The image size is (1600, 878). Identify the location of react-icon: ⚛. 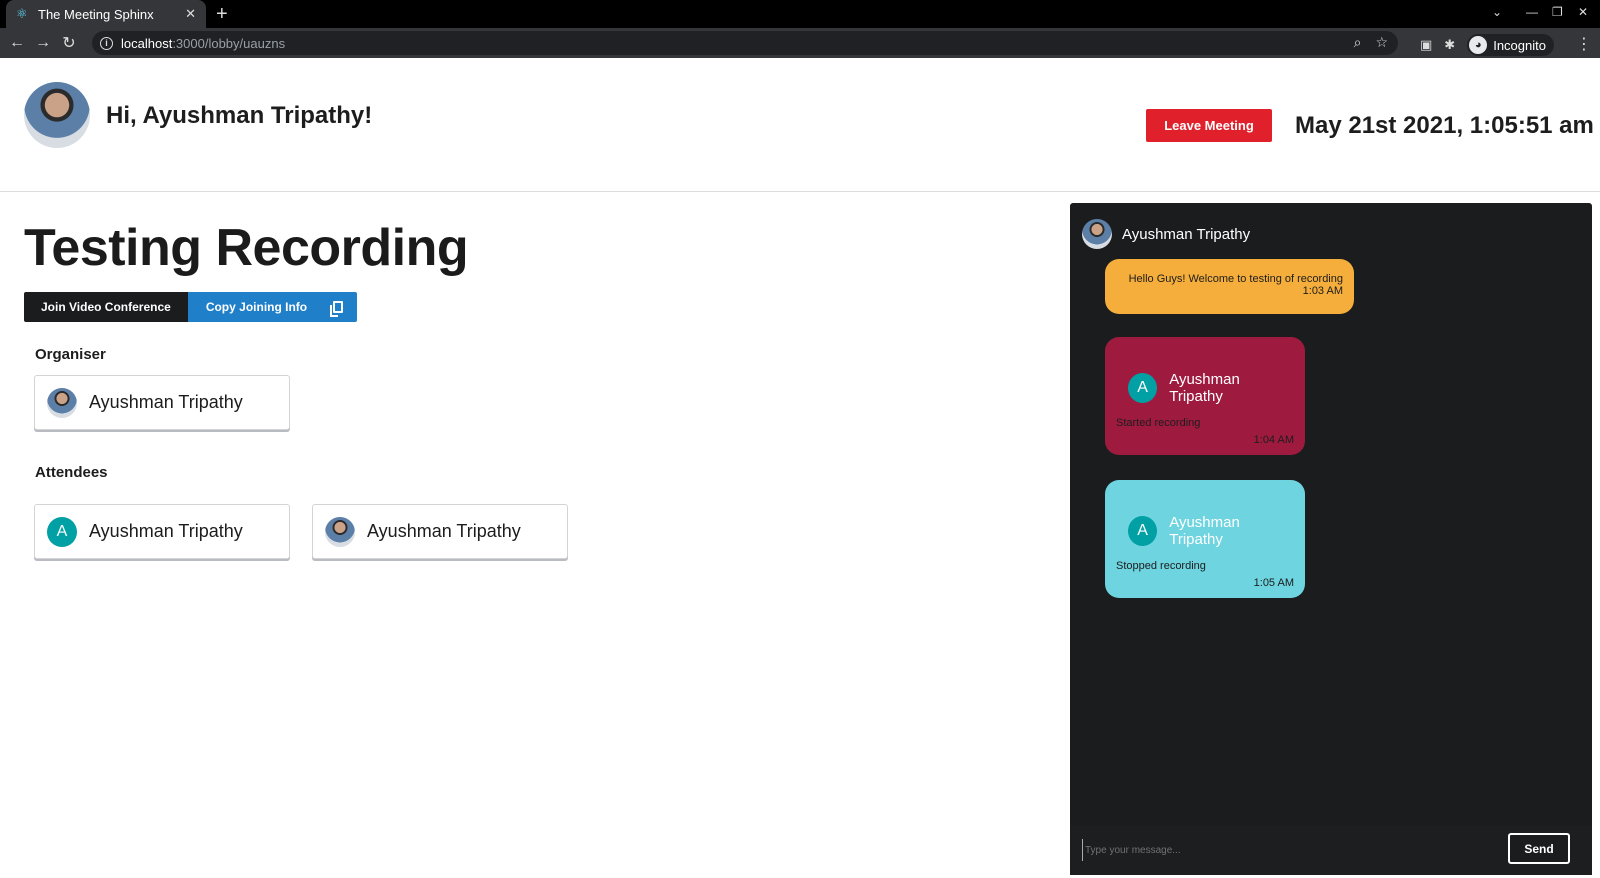
(22, 13).